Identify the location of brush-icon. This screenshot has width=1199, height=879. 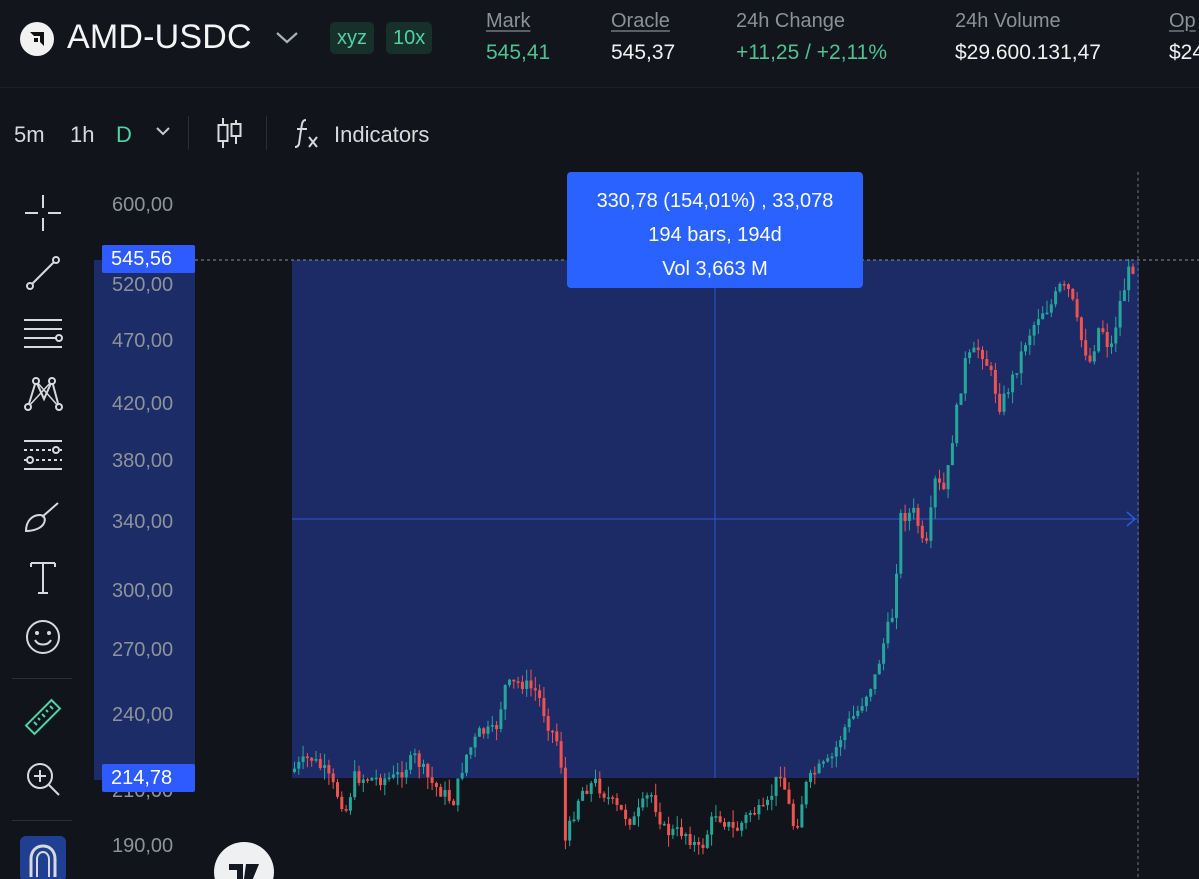
(43, 517).